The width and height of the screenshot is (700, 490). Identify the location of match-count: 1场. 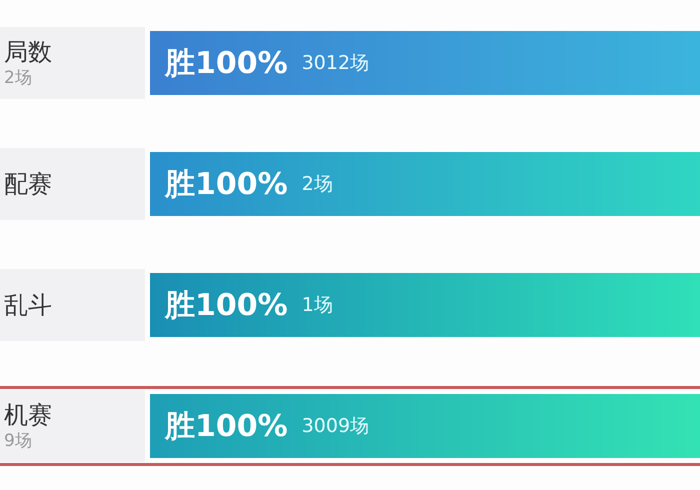
(317, 305).